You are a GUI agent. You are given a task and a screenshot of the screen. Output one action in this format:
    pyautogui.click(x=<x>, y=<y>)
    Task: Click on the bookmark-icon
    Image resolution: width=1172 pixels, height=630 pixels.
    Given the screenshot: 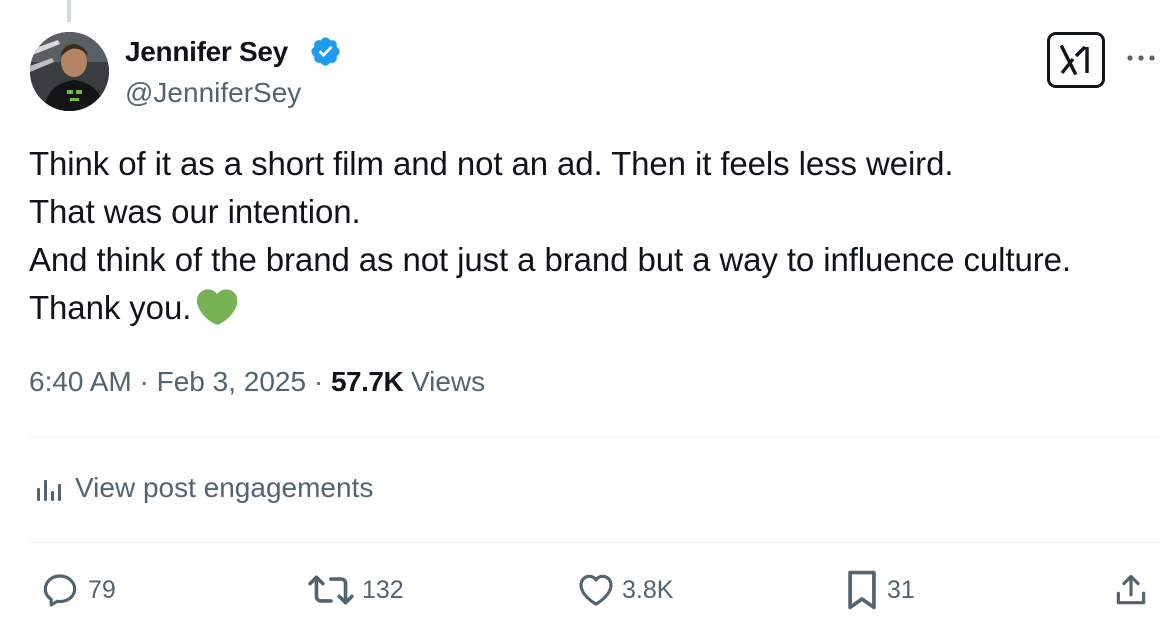 What is the action you would take?
    pyautogui.click(x=862, y=590)
    